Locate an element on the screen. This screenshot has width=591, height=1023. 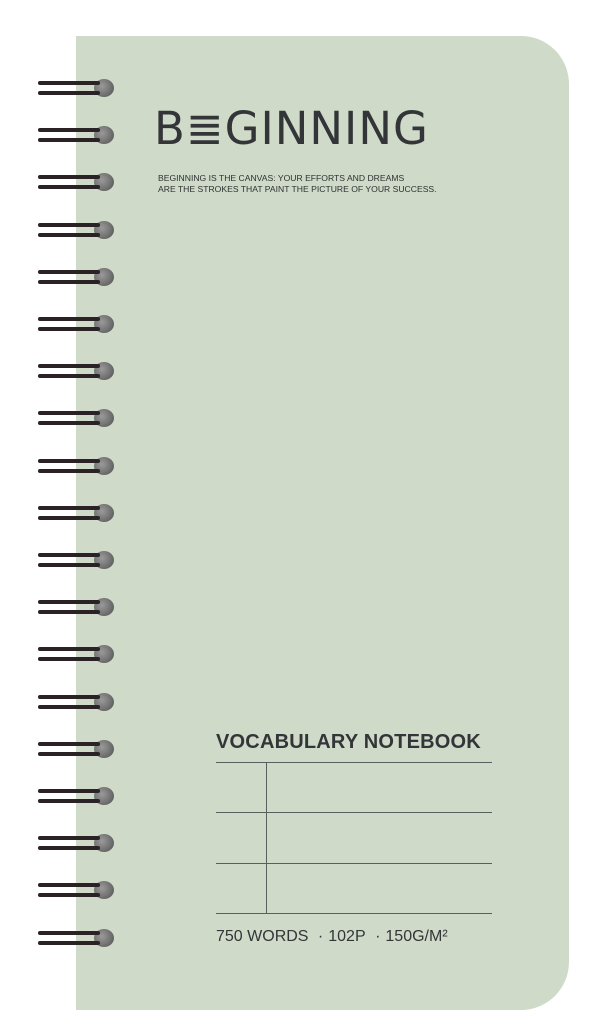
spec-pages: 102P is located at coordinates (347, 936).